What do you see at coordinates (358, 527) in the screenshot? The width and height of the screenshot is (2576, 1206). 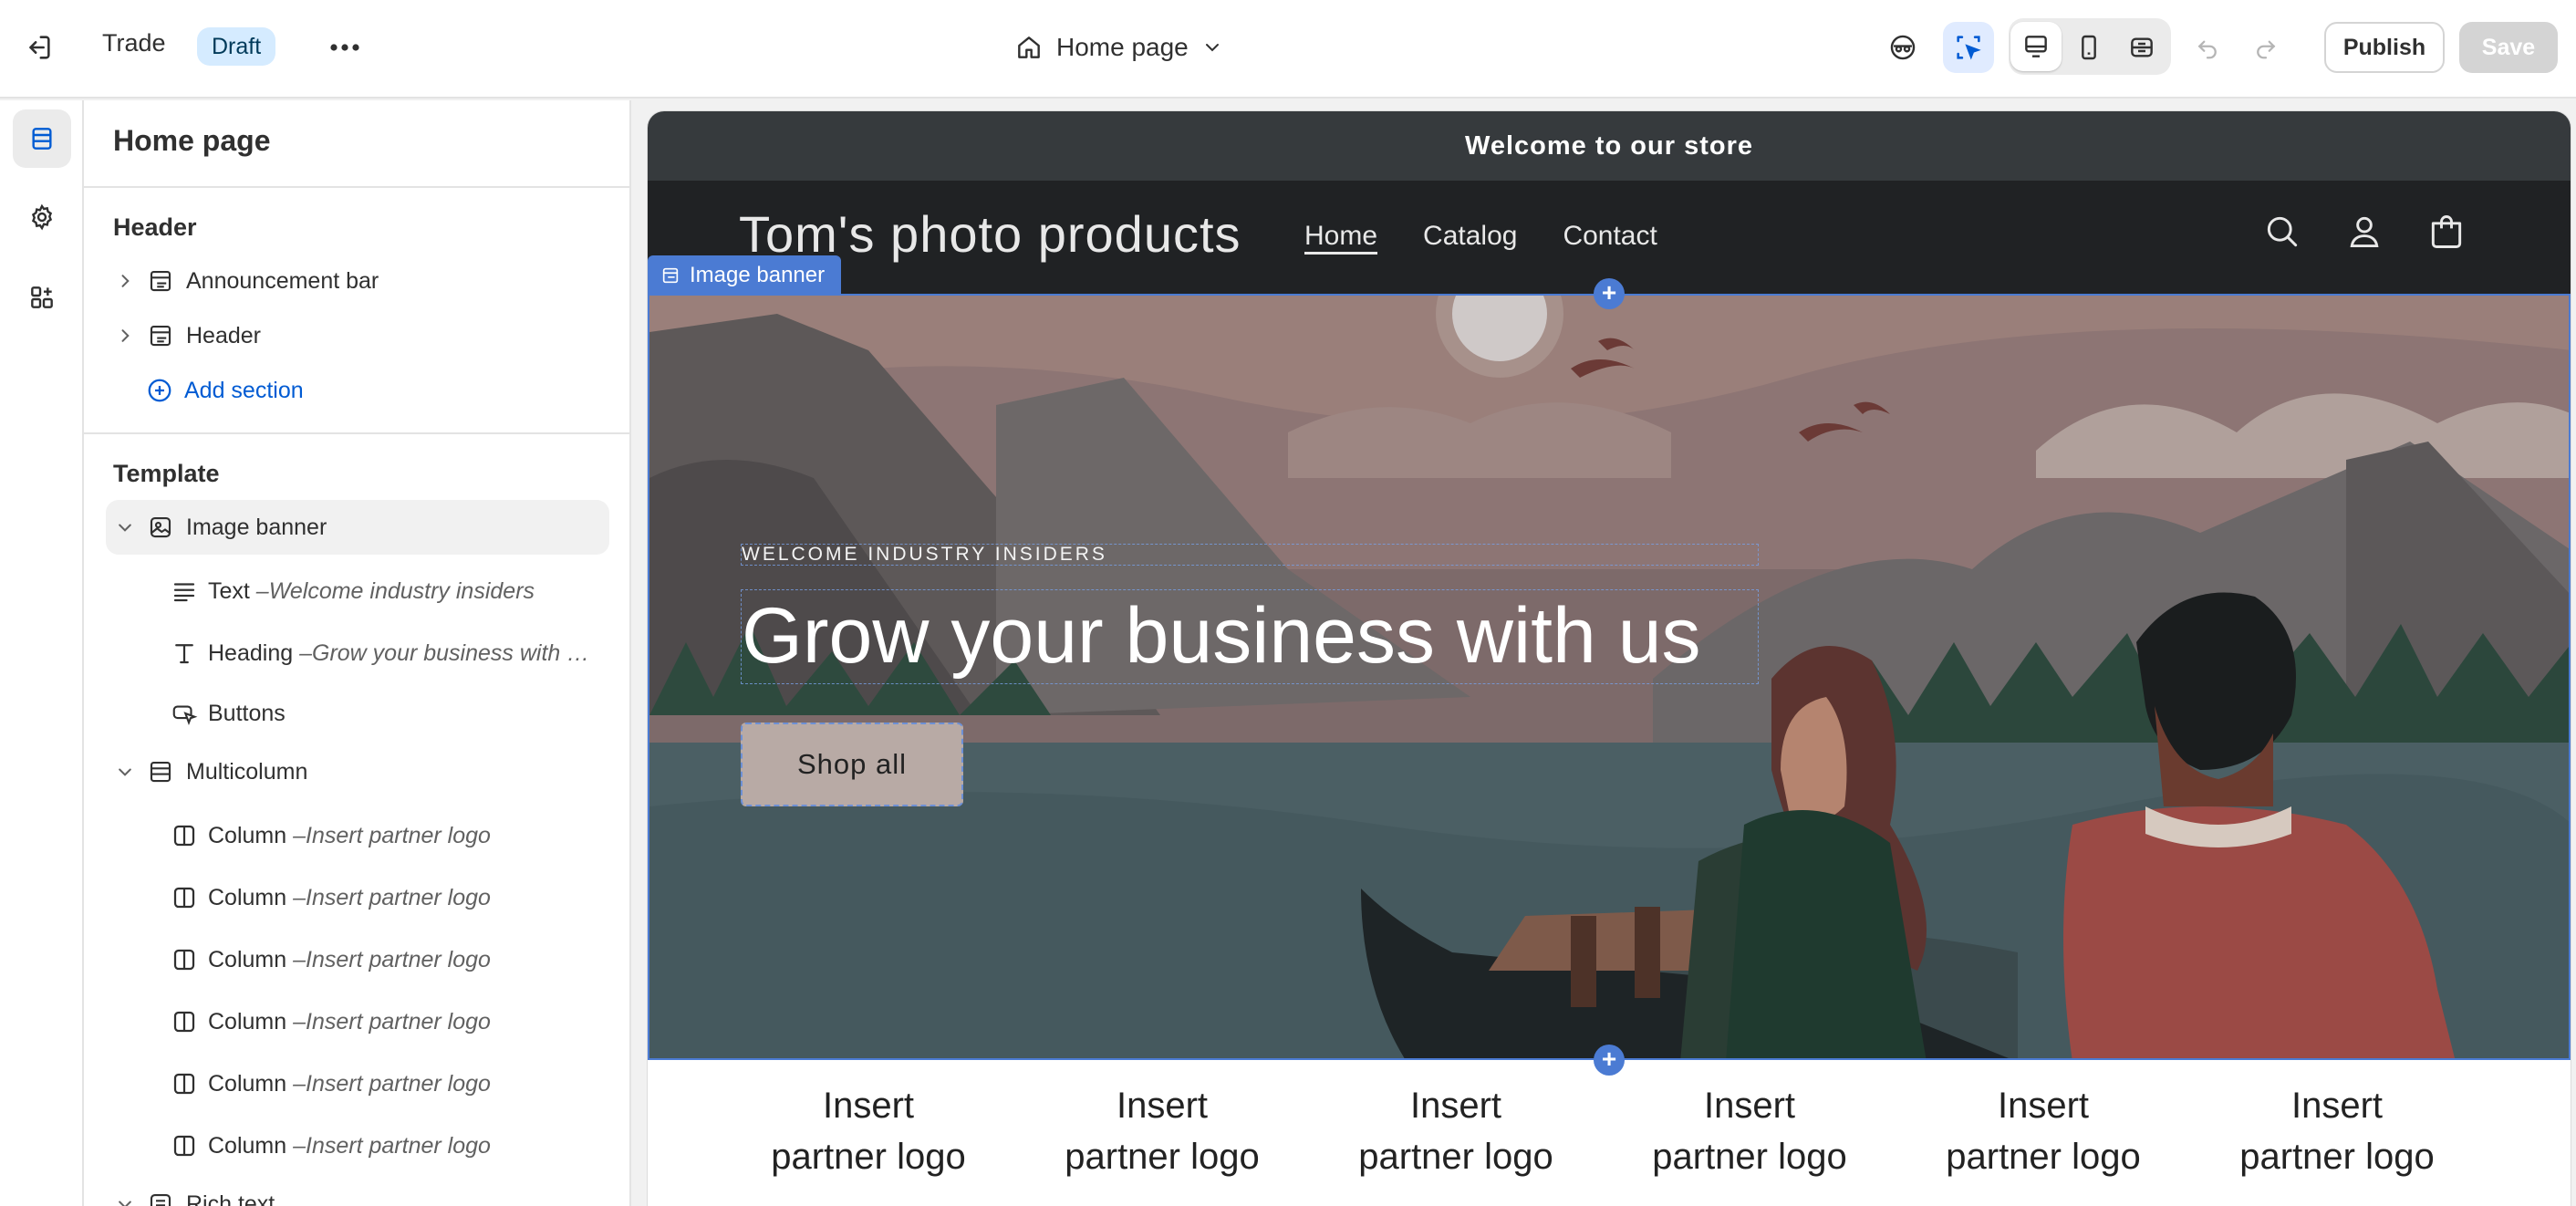 I see `section-image-banner: Image banner` at bounding box center [358, 527].